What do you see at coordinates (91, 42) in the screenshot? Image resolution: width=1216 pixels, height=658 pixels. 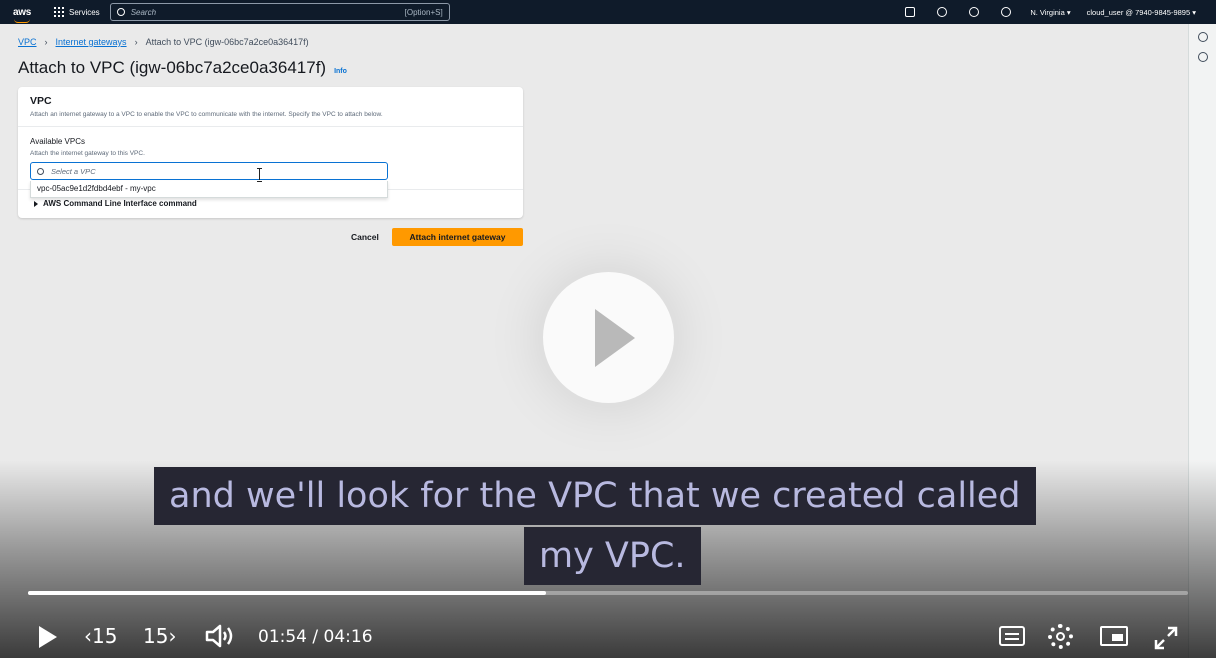 I see `breadcrumb-internet-gateways-link: Internet gateways` at bounding box center [91, 42].